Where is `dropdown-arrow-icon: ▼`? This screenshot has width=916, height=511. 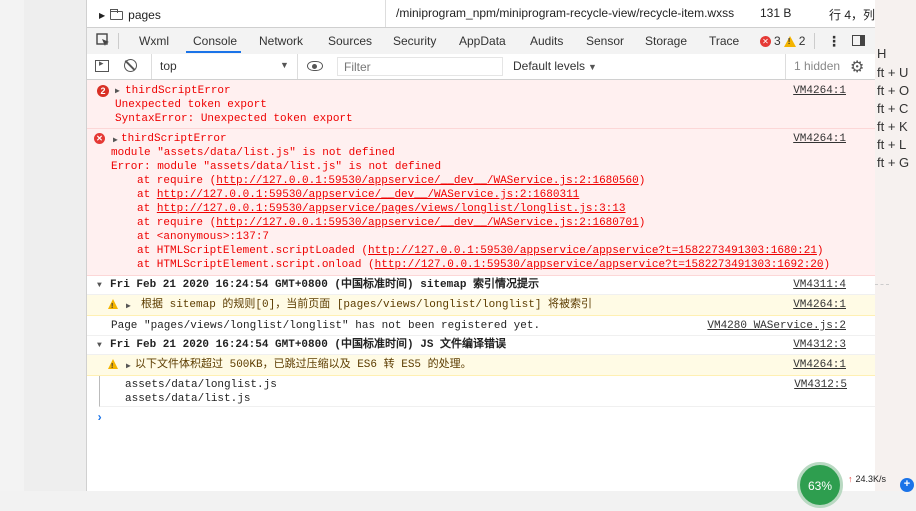
dropdown-arrow-icon: ▼ is located at coordinates (592, 67).